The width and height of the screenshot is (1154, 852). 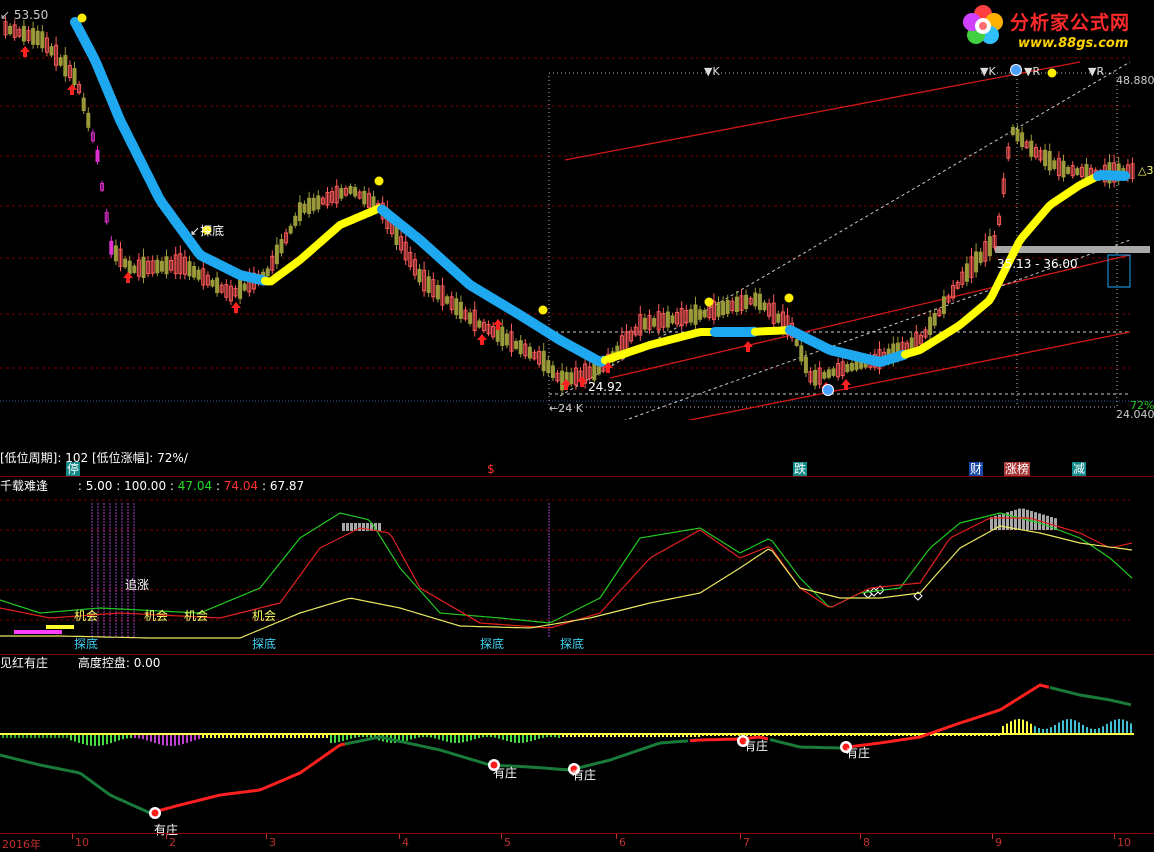 What do you see at coordinates (565, 749) in the screenshot?
I see `bottom-trend-line` at bounding box center [565, 749].